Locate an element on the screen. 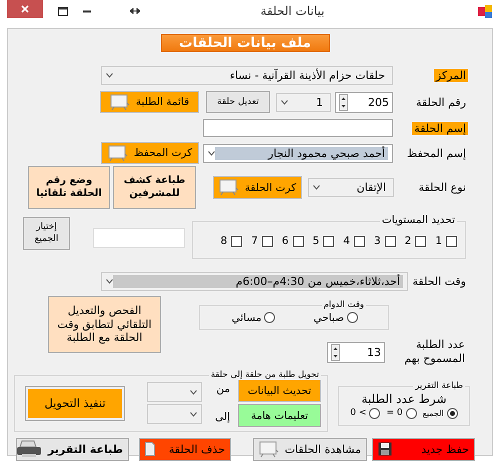 The image size is (500, 475). dropdown: حلقات حزام الأذينة القرآنية - نساء is located at coordinates (247, 75).